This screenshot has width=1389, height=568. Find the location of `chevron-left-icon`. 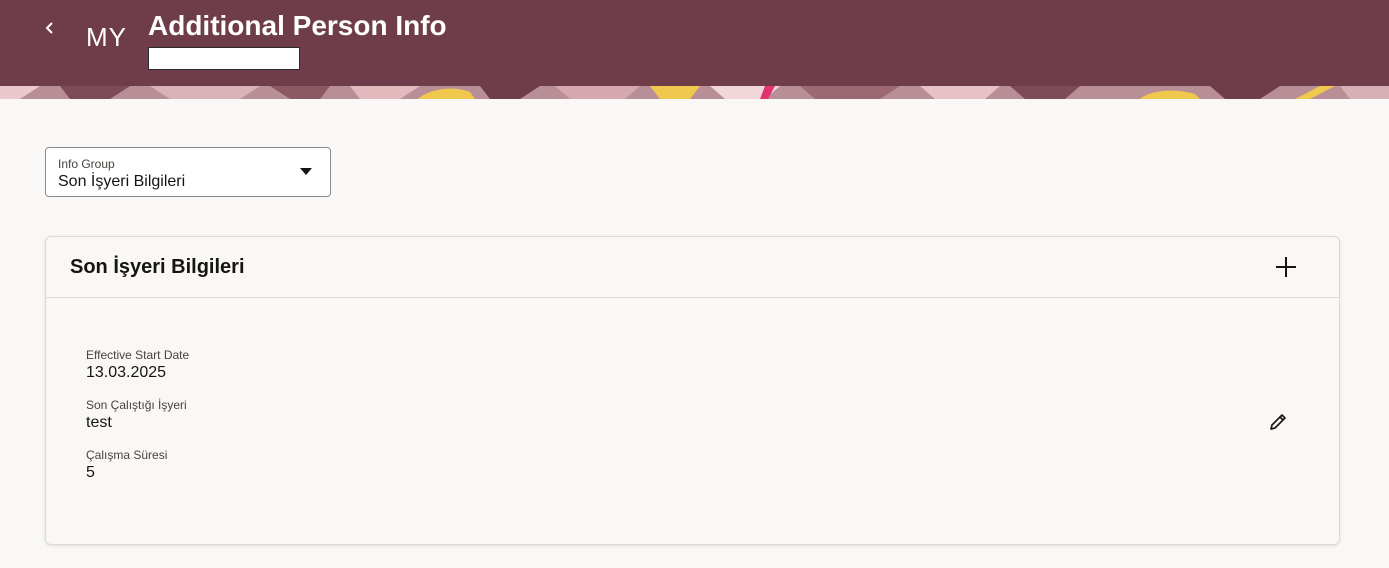

chevron-left-icon is located at coordinates (49, 28).